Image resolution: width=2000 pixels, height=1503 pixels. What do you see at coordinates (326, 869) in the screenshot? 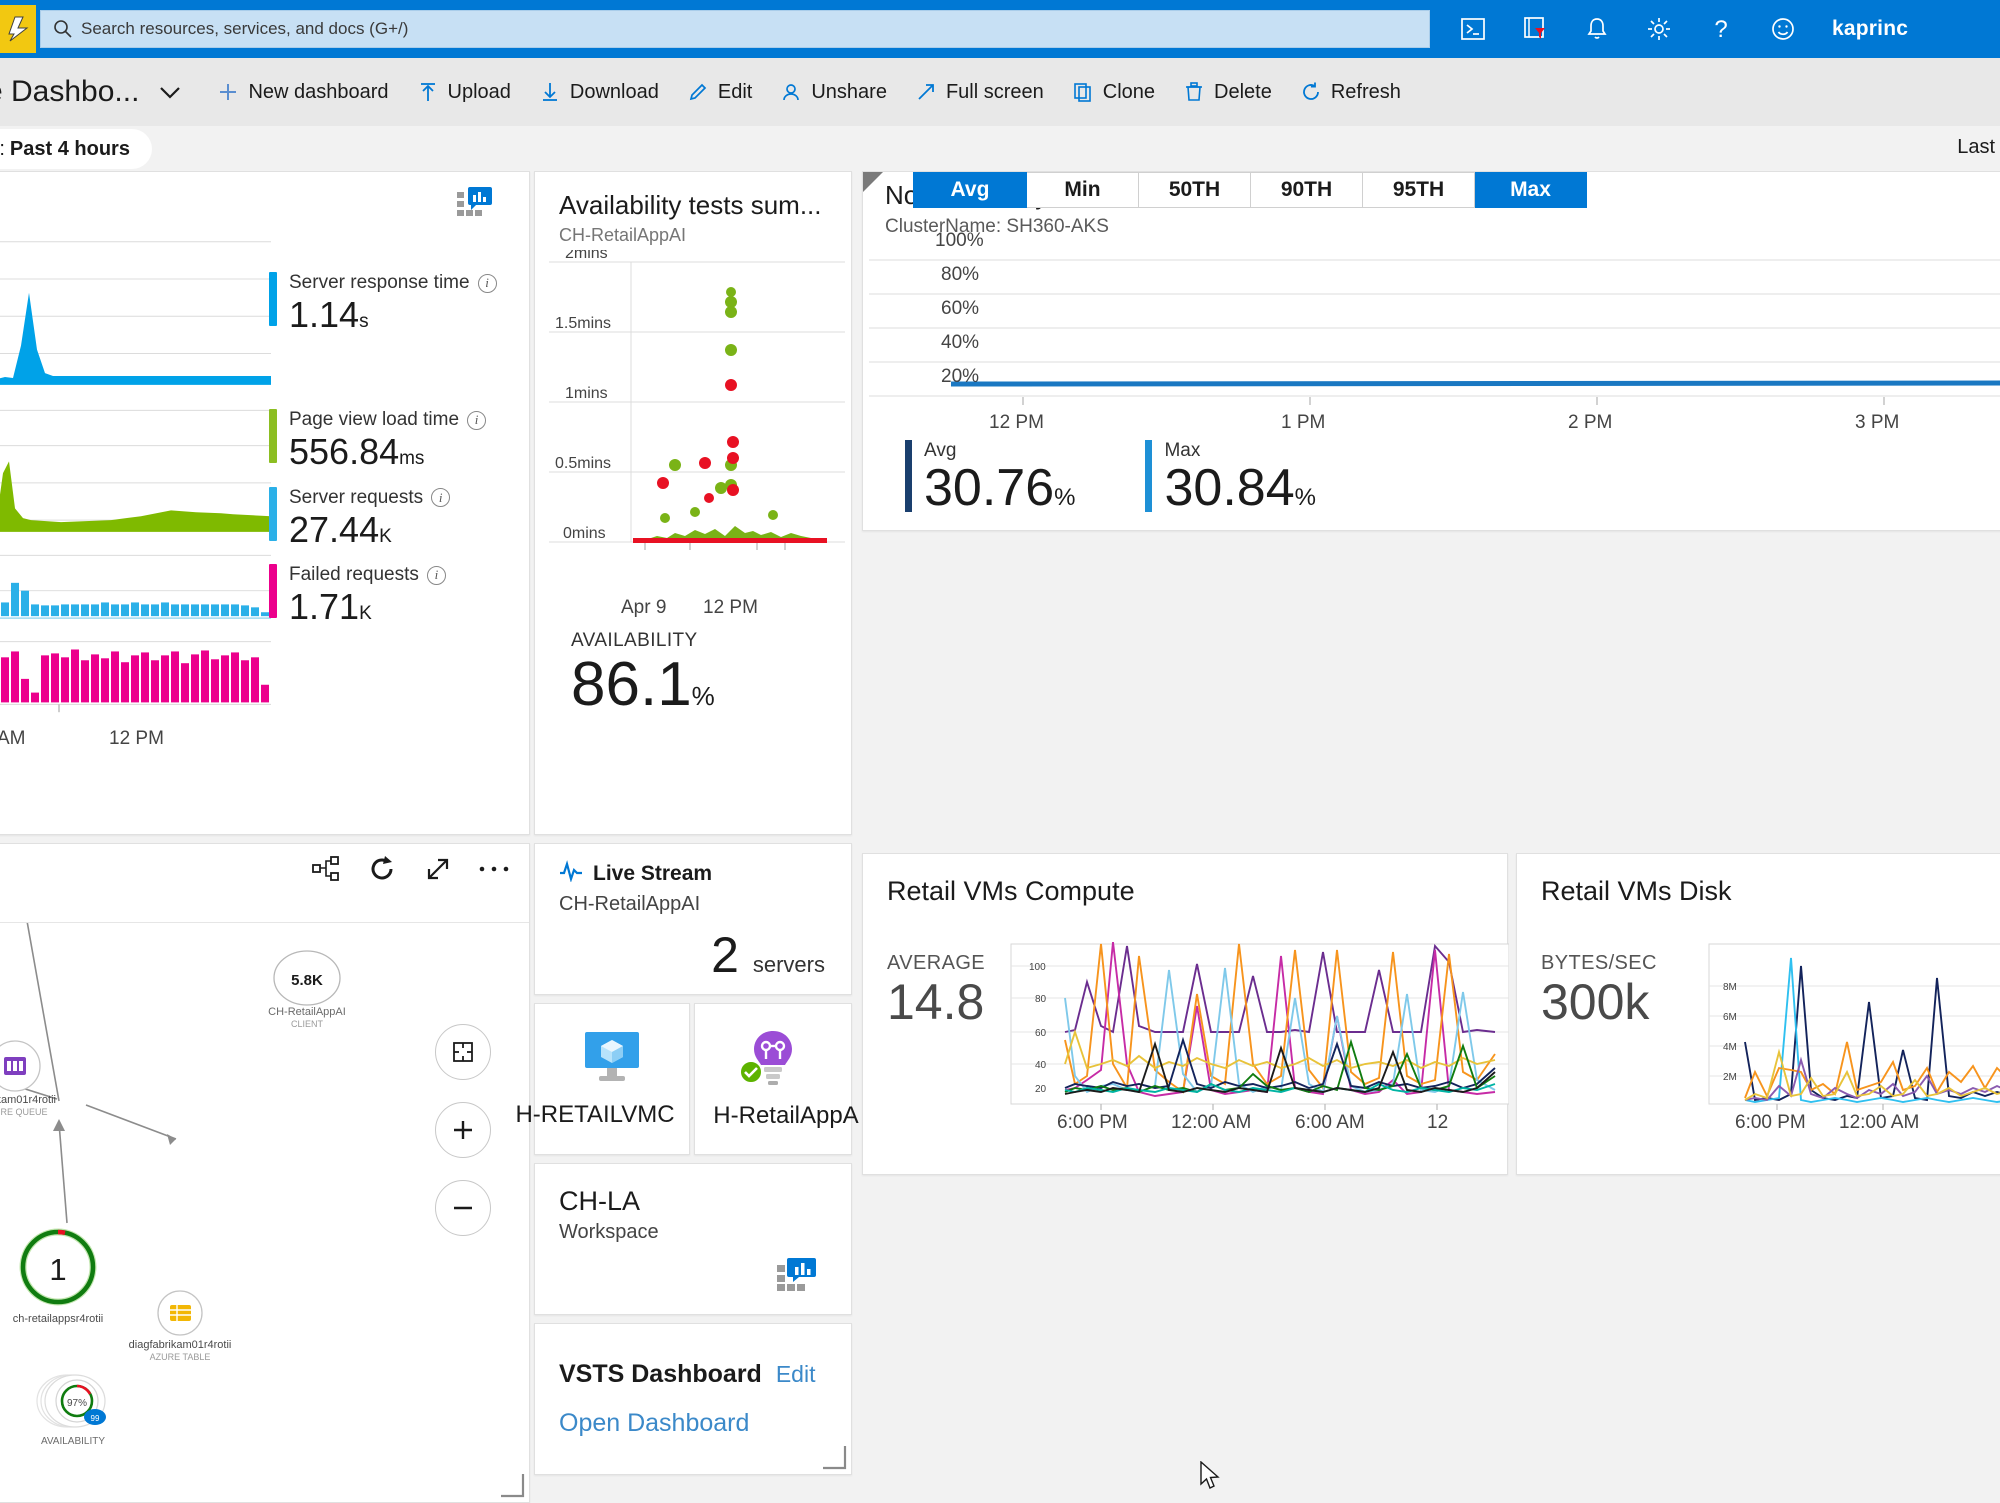
I see `layout-graph-icon` at bounding box center [326, 869].